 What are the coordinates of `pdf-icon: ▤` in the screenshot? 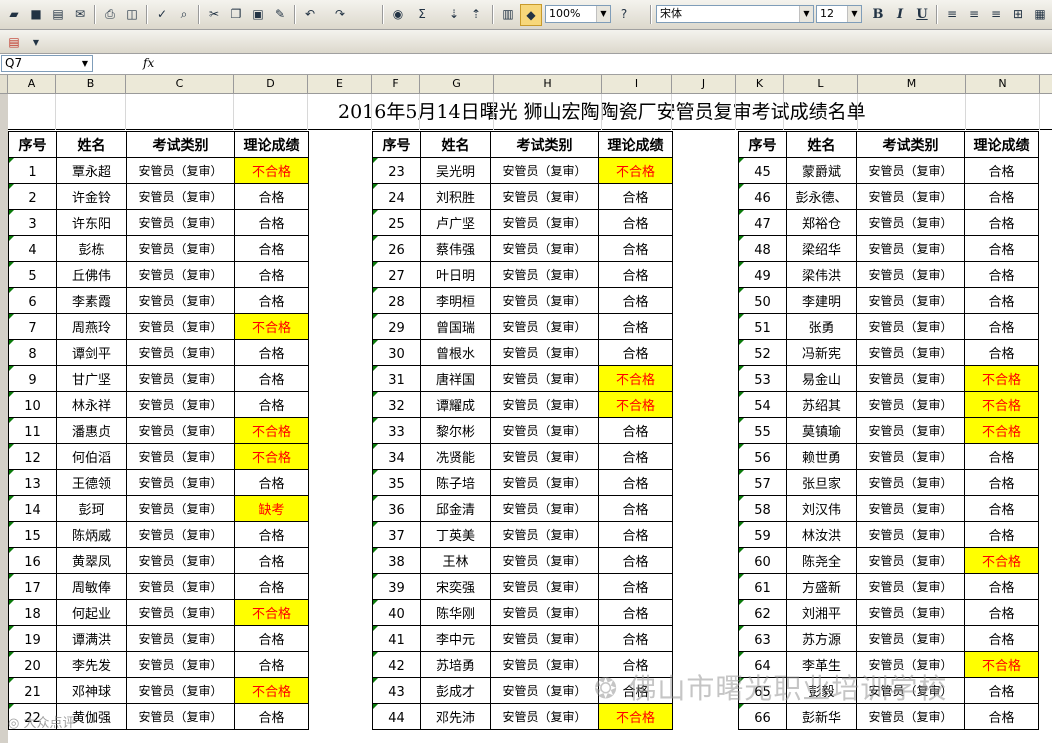 It's located at (14, 42).